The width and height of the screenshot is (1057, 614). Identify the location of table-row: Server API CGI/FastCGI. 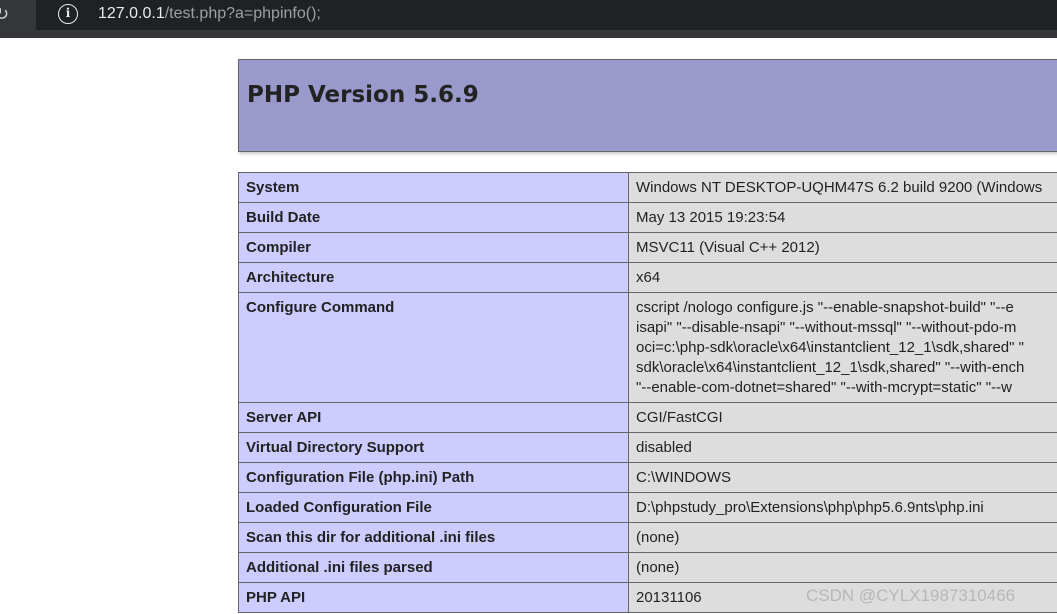
(647, 417).